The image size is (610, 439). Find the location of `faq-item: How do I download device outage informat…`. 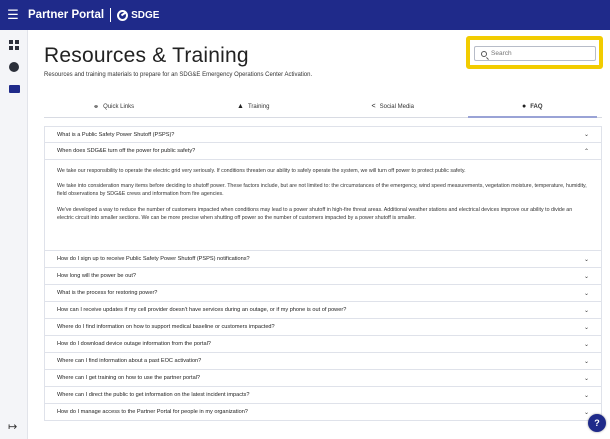

faq-item: How do I download device outage informat… is located at coordinates (323, 344).